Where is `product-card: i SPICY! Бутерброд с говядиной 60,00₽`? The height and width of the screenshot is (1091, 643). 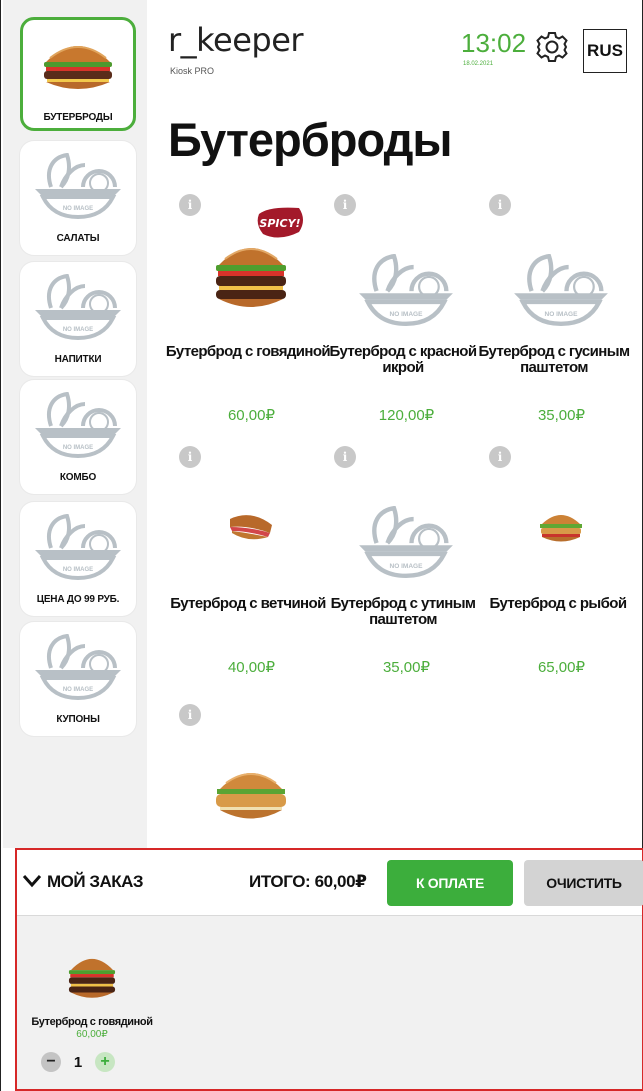
product-card: i SPICY! Бутерброд с говядиной 60,00₽ is located at coordinates (245, 318).